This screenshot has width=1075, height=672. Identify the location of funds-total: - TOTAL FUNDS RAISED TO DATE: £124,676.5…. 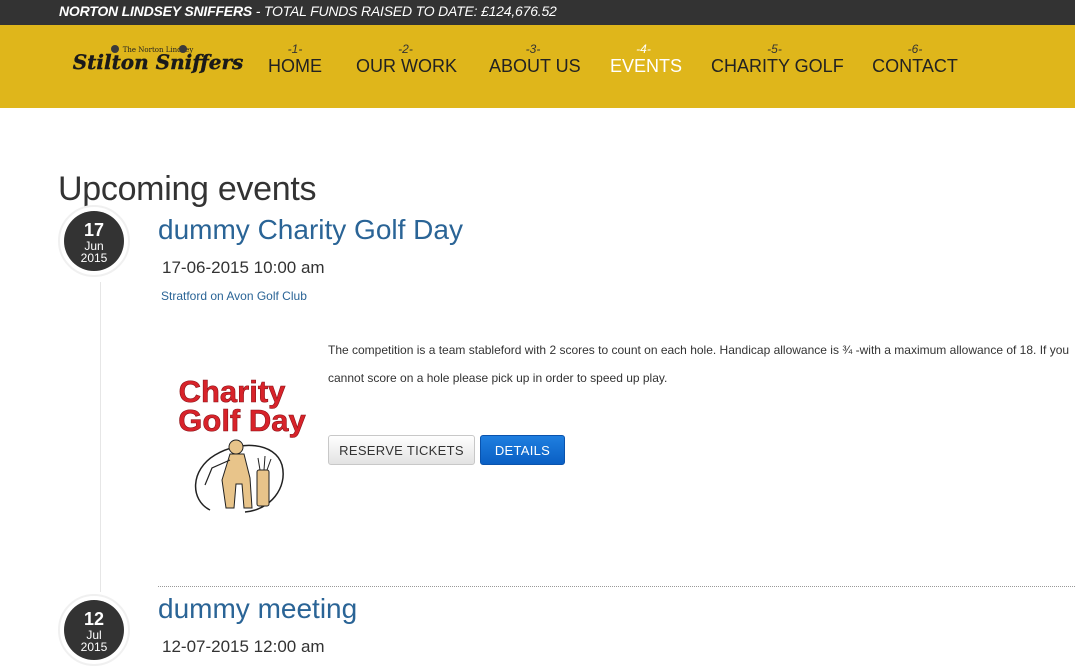
(404, 11).